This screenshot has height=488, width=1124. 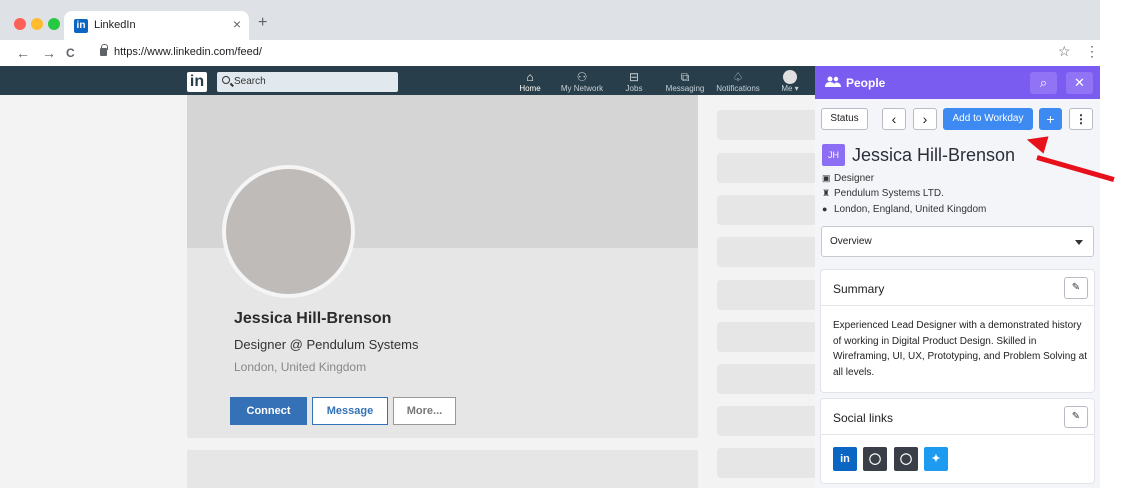 What do you see at coordinates (70, 53) in the screenshot?
I see `reload-button: C` at bounding box center [70, 53].